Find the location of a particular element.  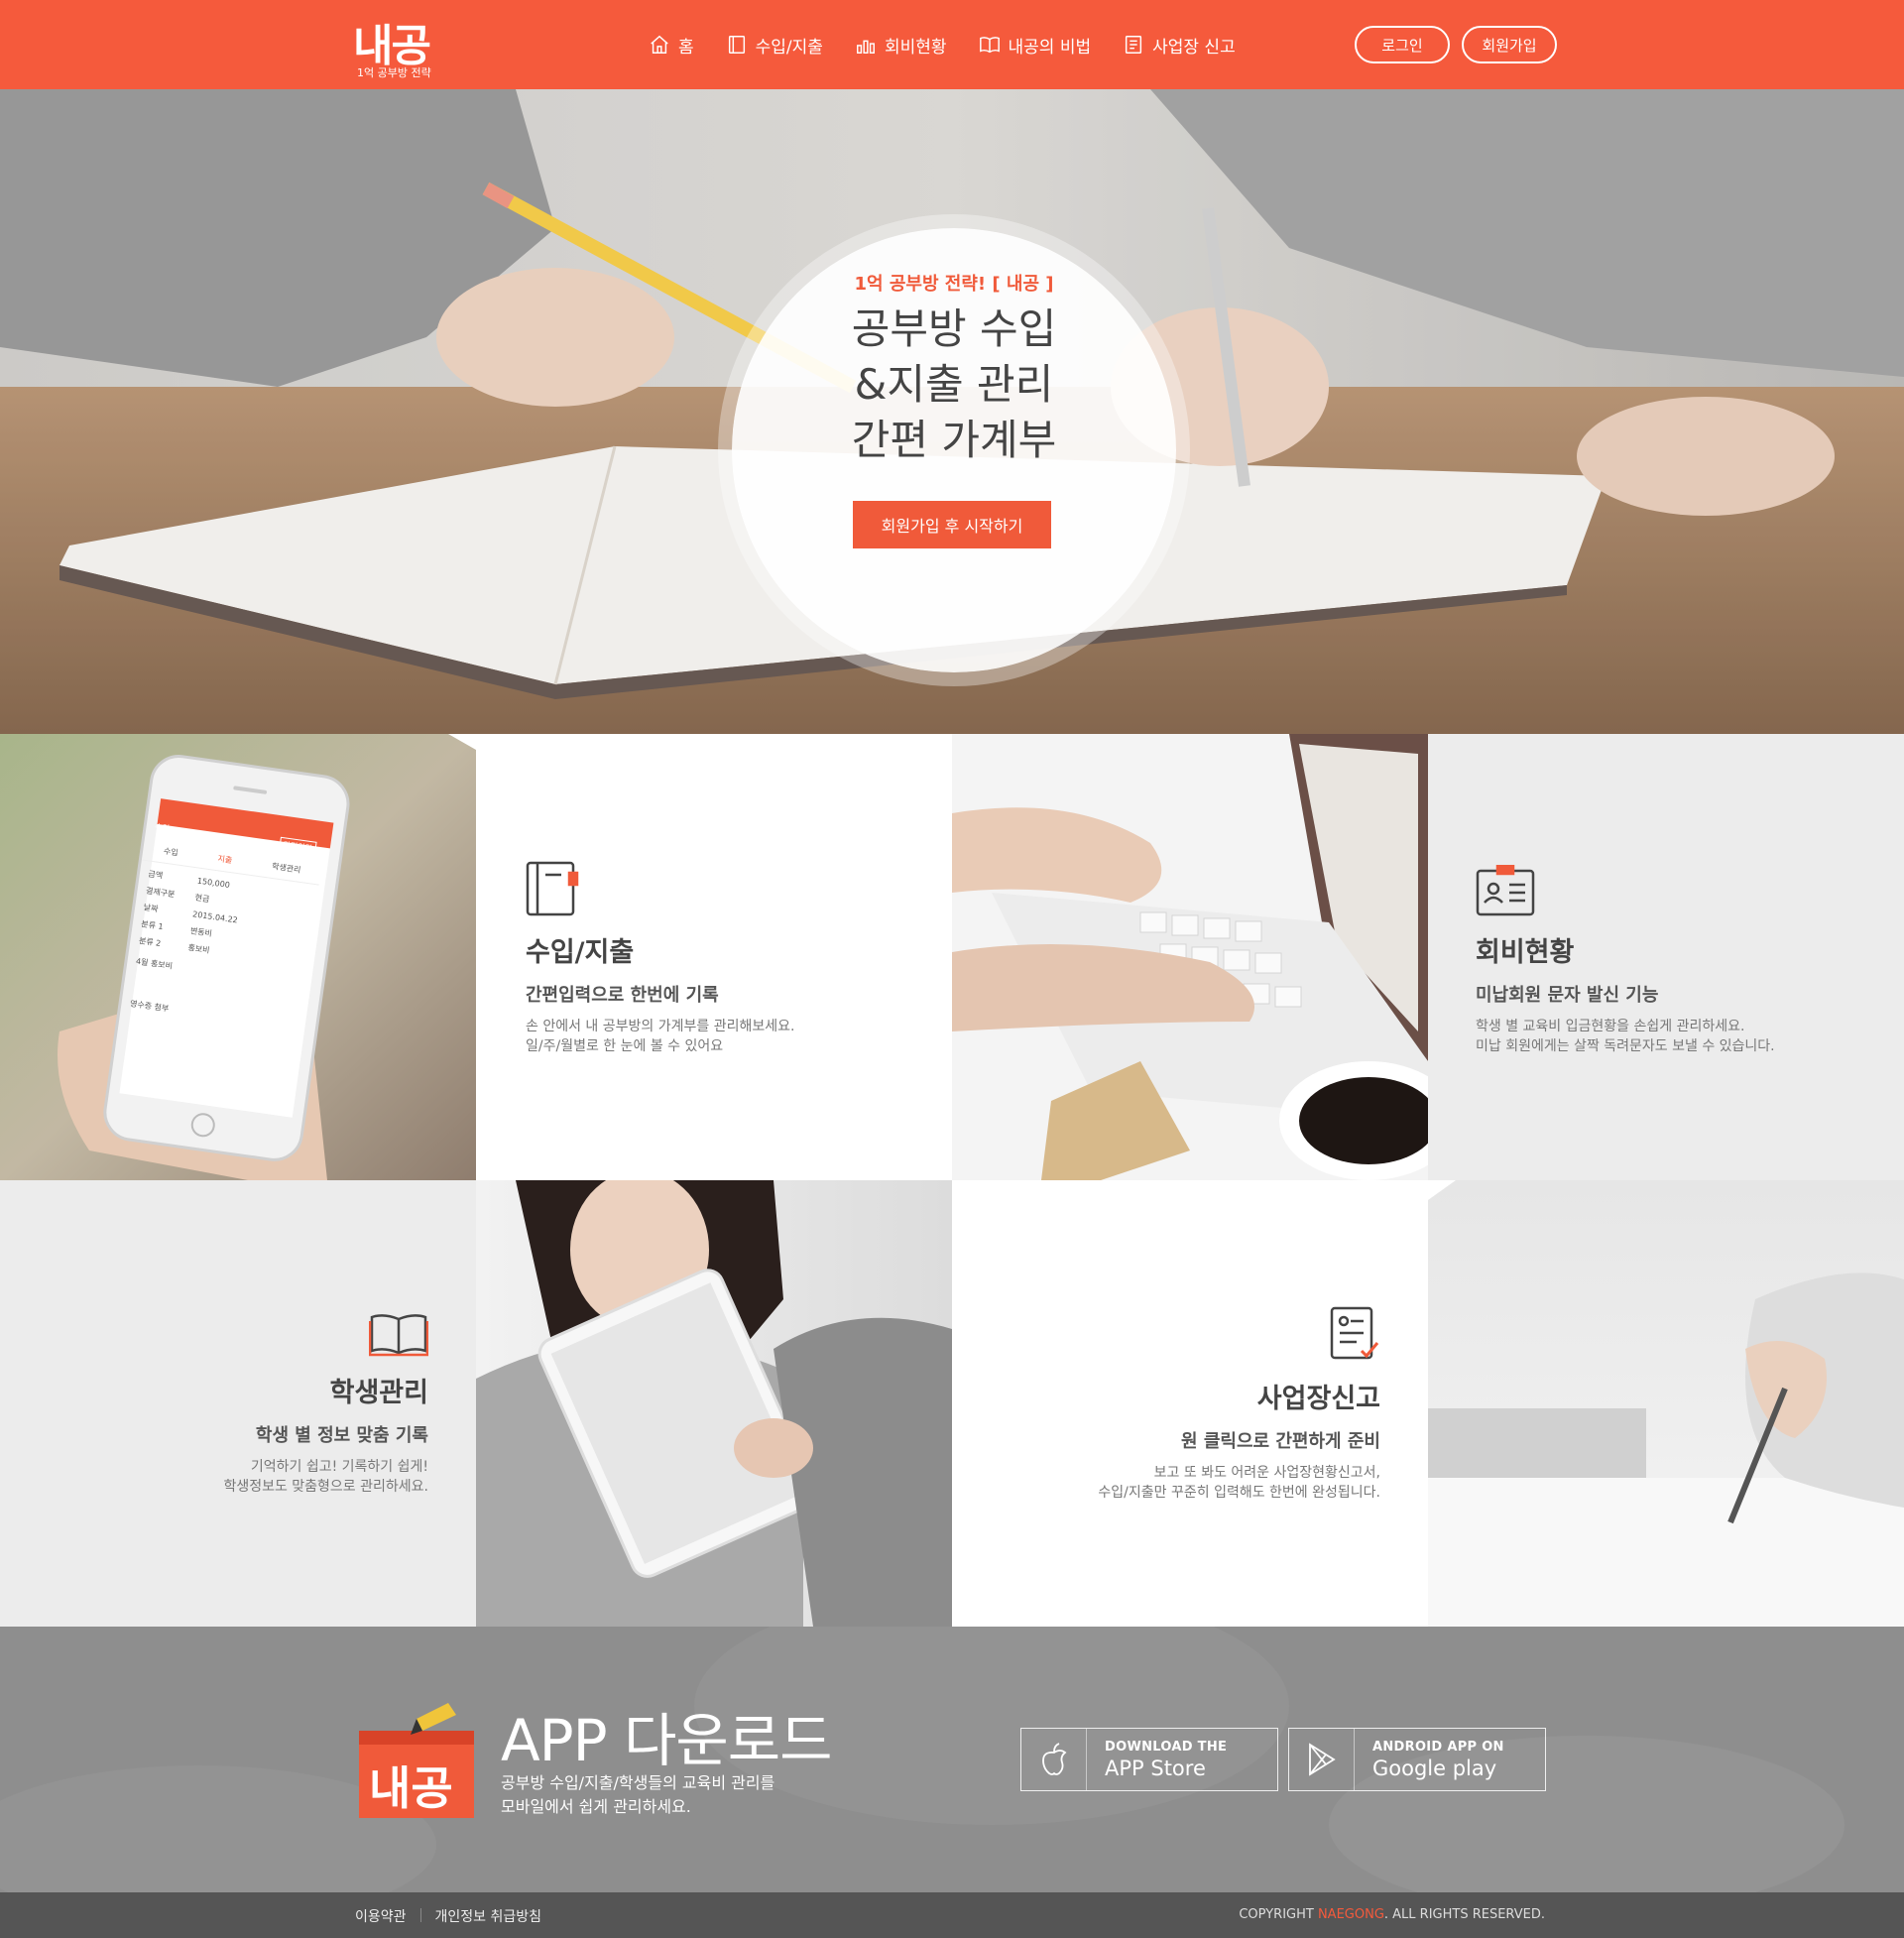

document-icon is located at coordinates (1134, 45).